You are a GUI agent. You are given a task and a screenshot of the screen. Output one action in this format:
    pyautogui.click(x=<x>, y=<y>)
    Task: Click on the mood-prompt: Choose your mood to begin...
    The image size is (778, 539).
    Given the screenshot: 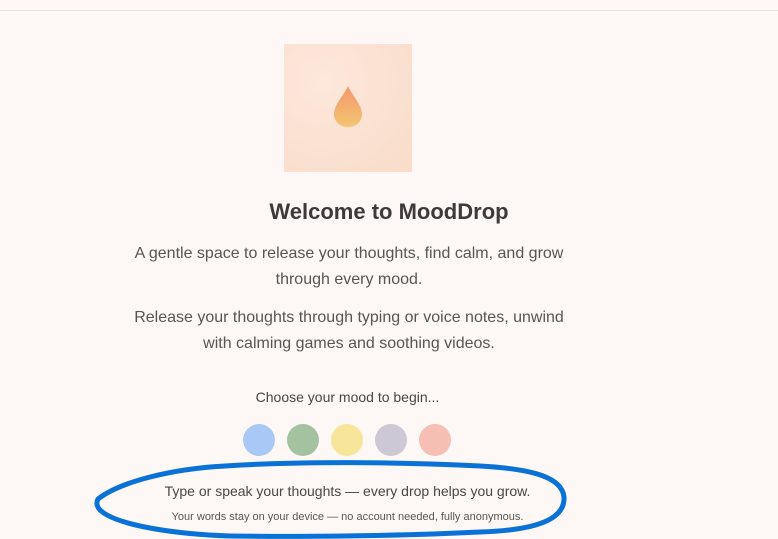 What is the action you would take?
    pyautogui.click(x=347, y=397)
    